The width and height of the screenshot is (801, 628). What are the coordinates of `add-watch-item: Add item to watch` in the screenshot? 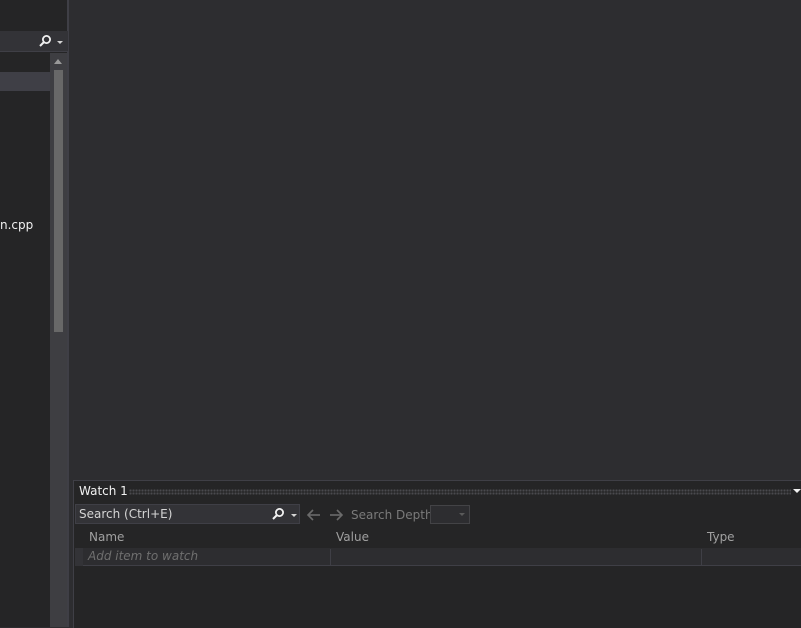 It's located at (143, 556).